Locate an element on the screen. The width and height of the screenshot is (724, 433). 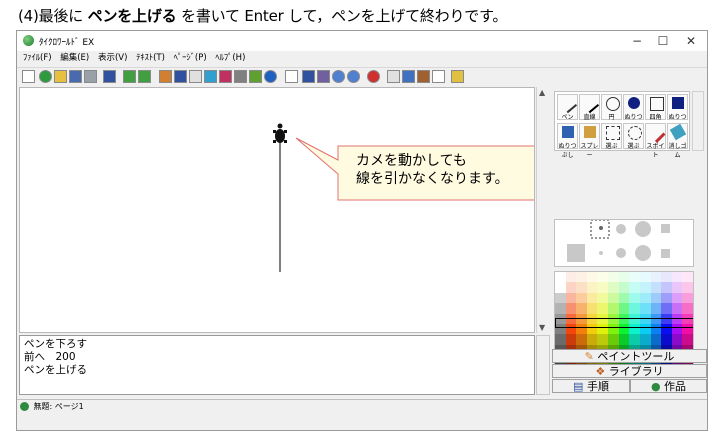
tool-spray: スプレー is located at coordinates (589, 141).